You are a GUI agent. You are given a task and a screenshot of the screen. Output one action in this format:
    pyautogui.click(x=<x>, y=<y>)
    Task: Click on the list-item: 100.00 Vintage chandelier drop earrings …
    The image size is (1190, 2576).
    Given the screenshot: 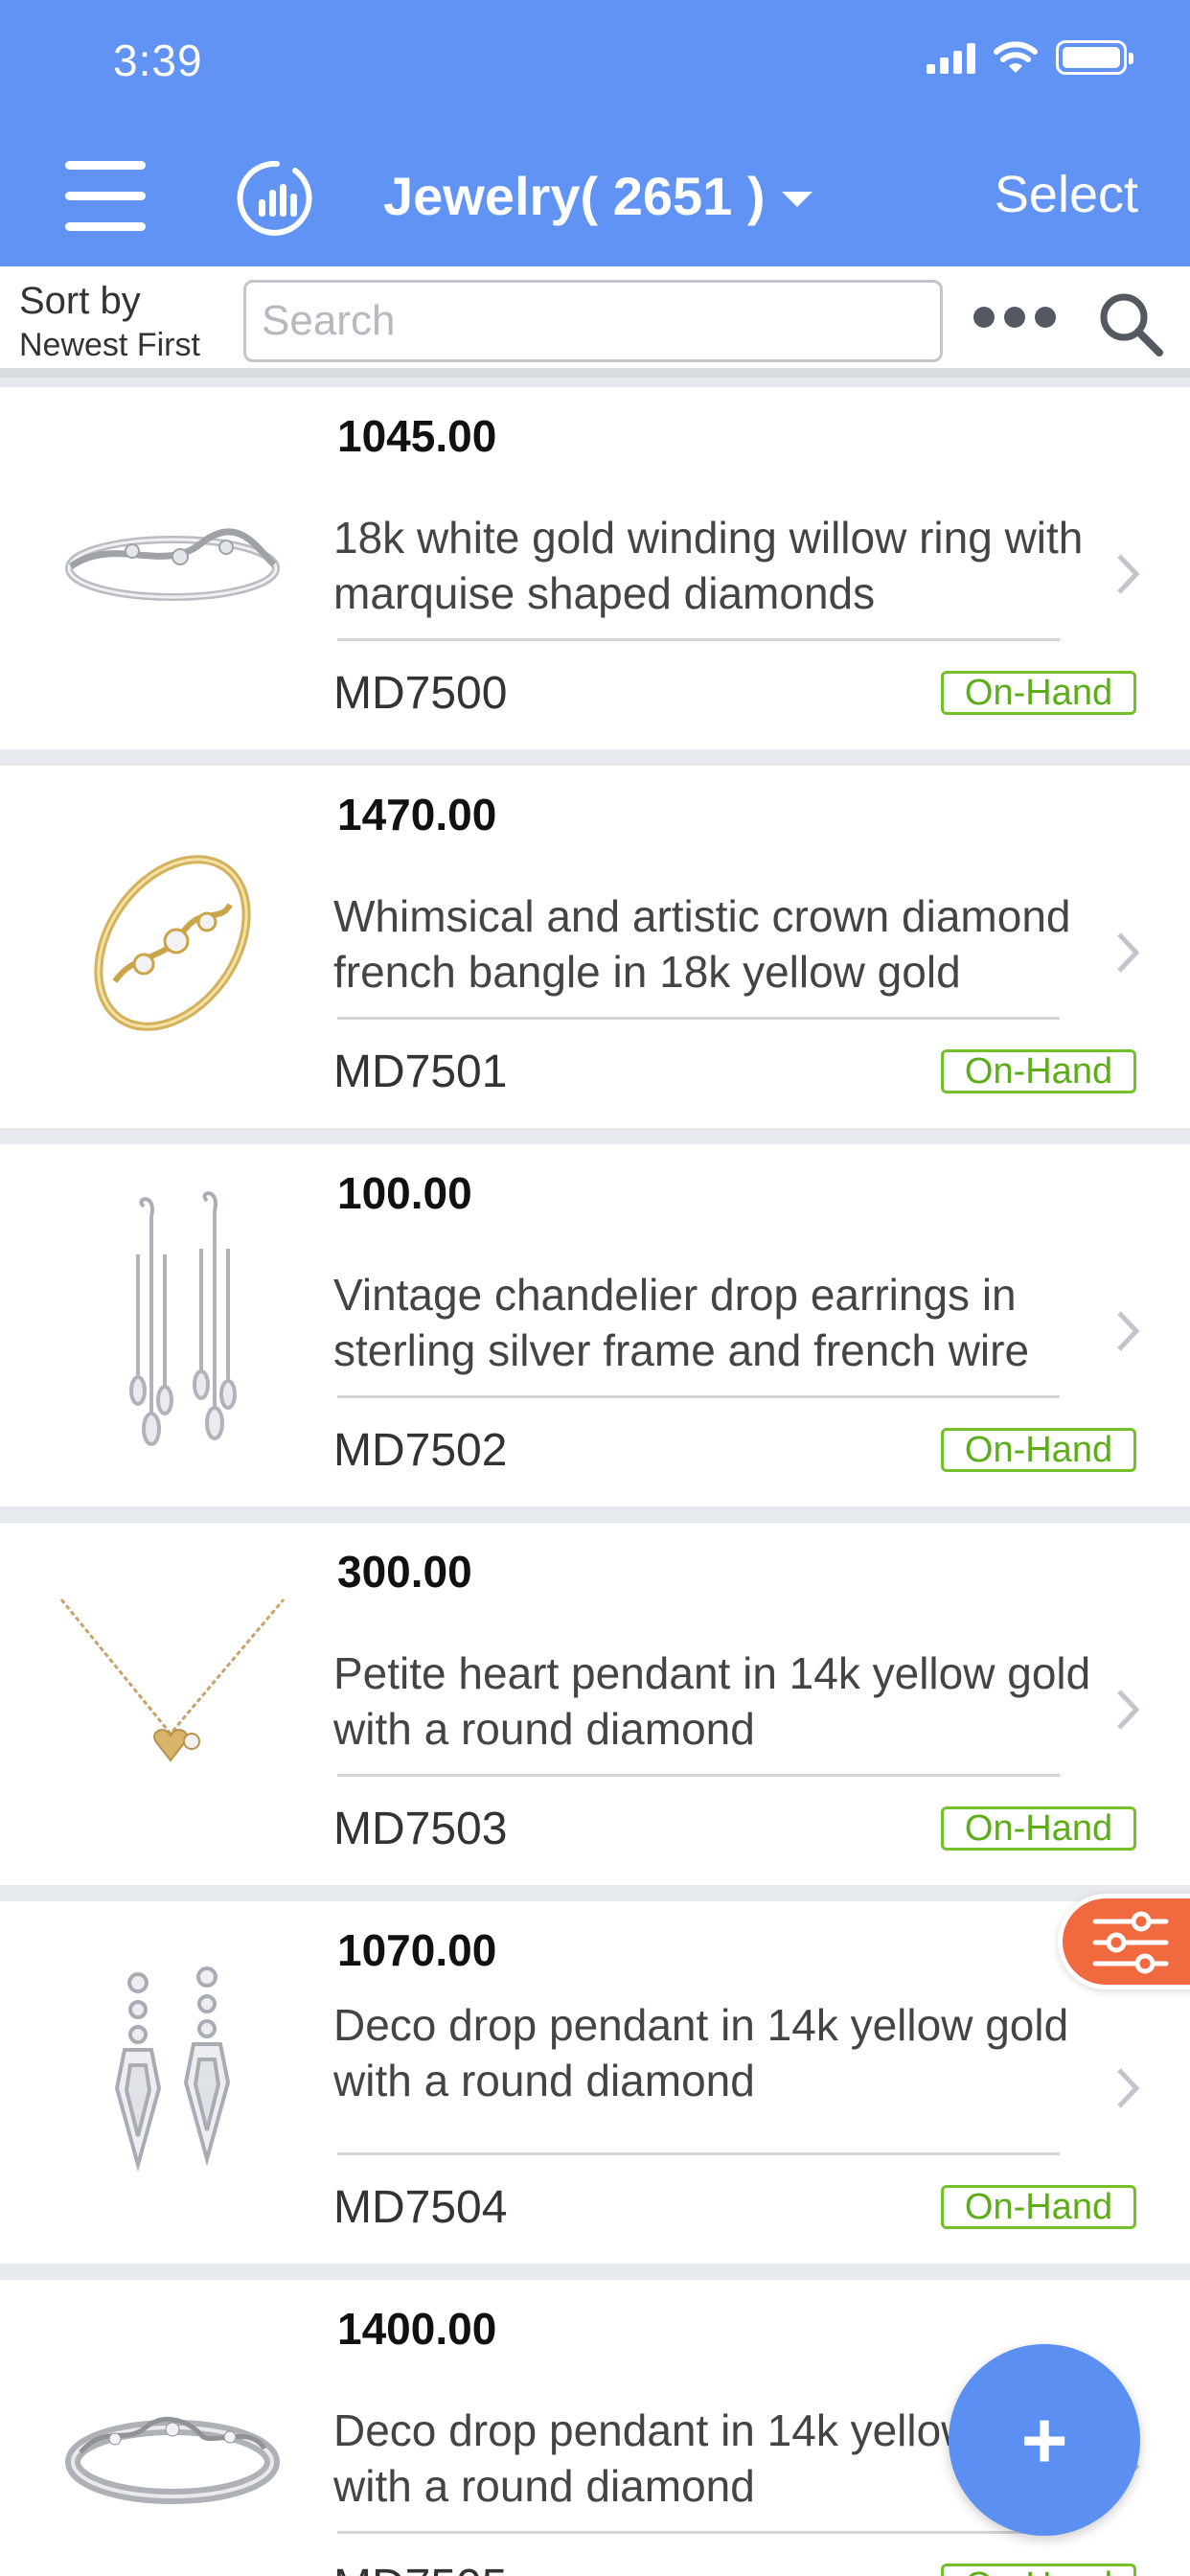 What is the action you would take?
    pyautogui.click(x=595, y=1325)
    